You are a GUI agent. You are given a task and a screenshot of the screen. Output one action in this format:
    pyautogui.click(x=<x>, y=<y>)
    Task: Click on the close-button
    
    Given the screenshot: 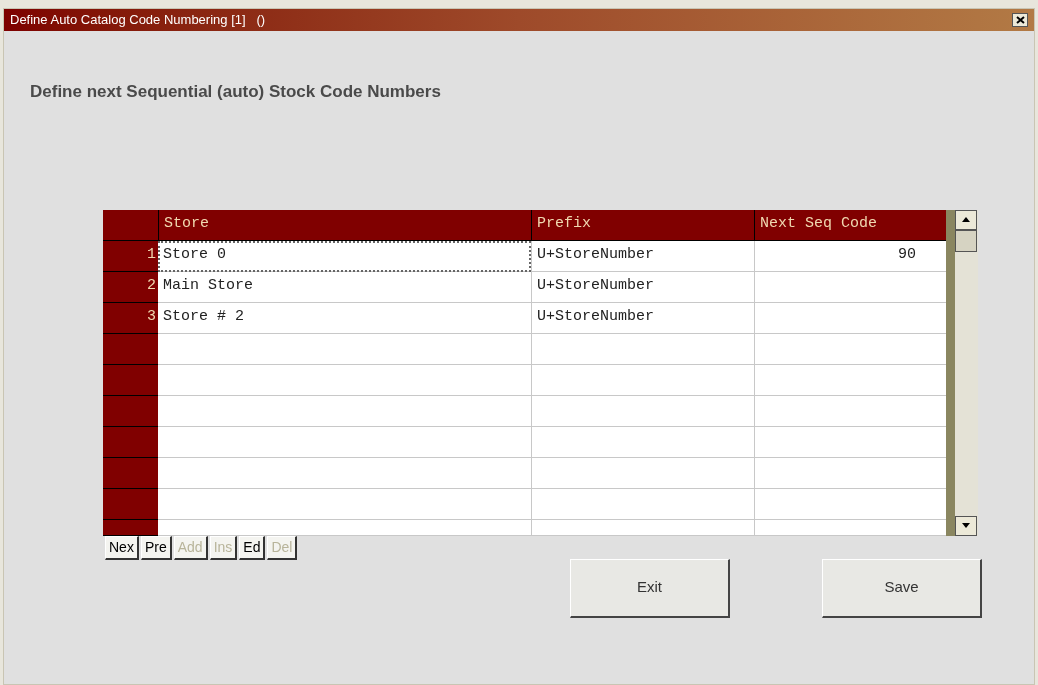 What is the action you would take?
    pyautogui.click(x=1020, y=20)
    